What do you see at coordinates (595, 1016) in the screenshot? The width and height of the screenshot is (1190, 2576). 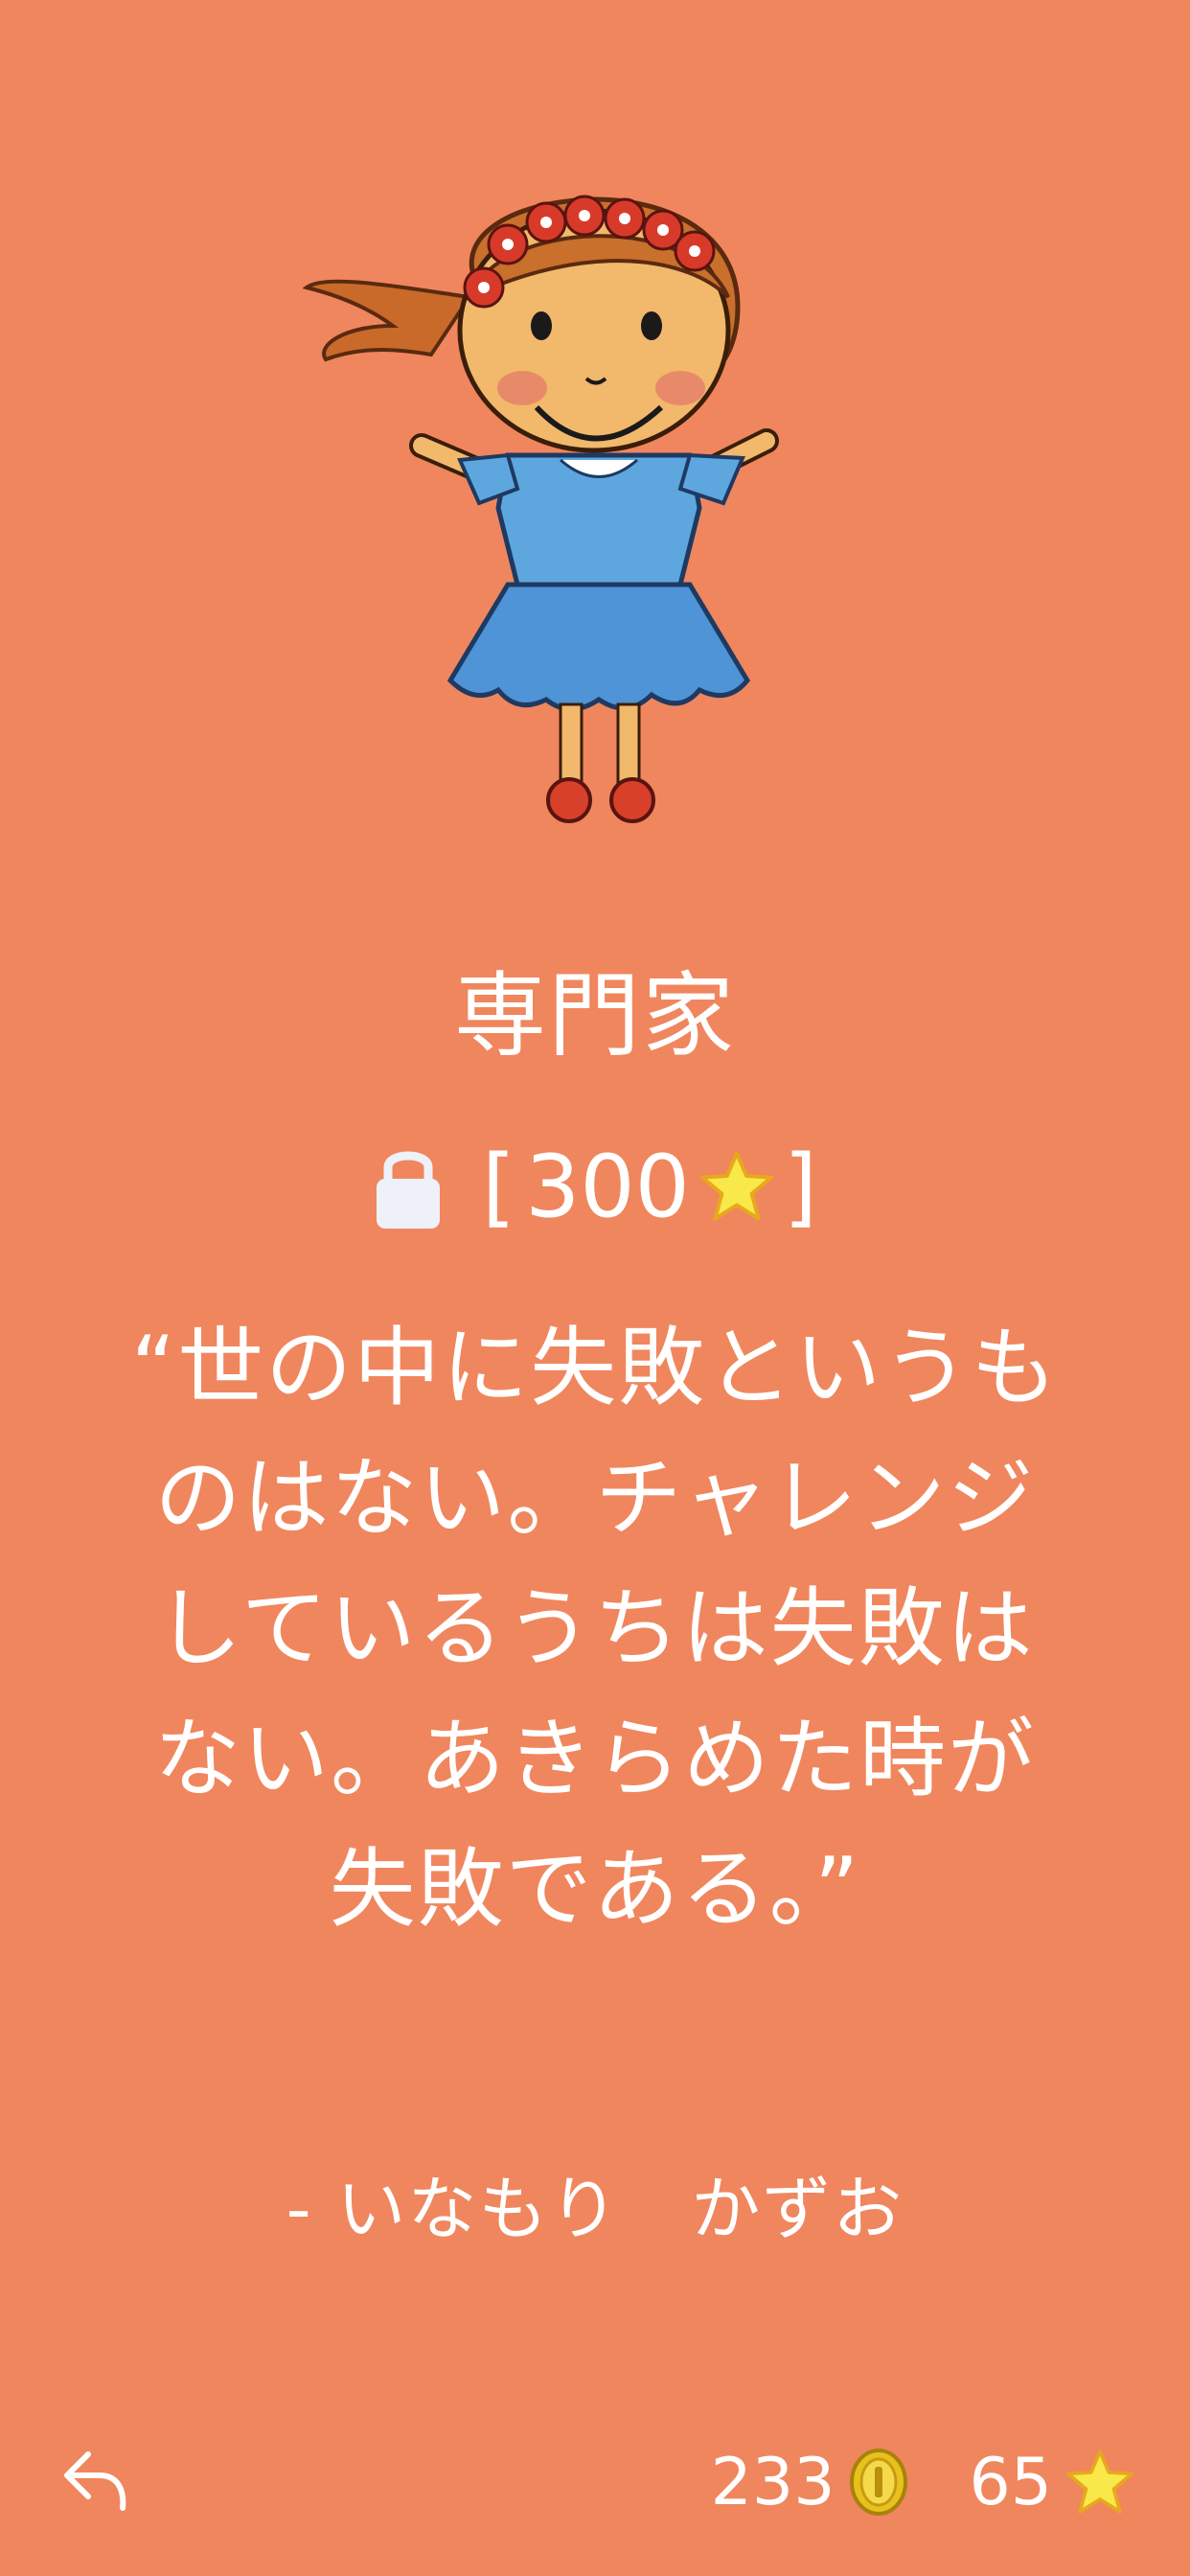 I see `card-title: 専門家` at bounding box center [595, 1016].